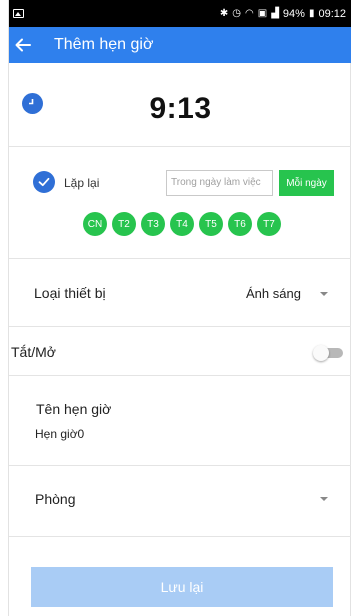 The image size is (351, 616). I want to click on day-saturday: T7, so click(269, 224).